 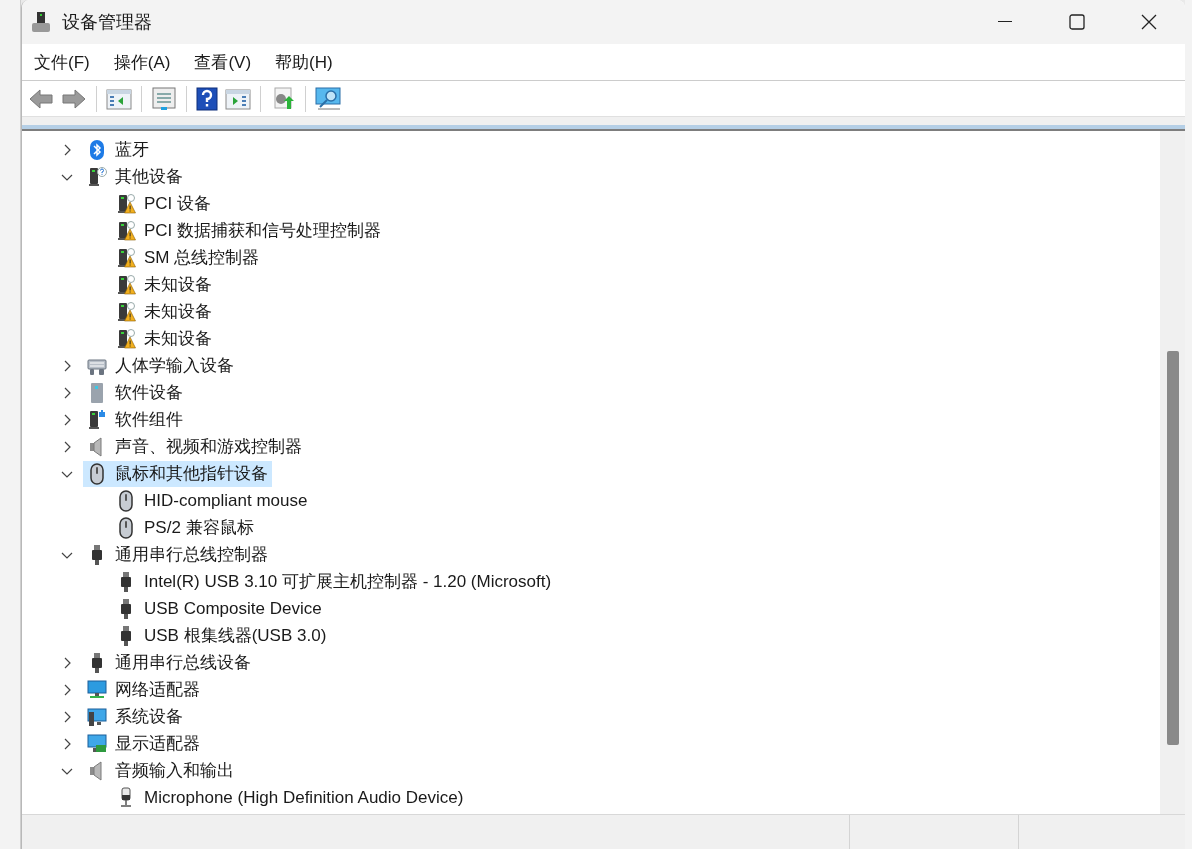 What do you see at coordinates (160, 770) in the screenshot?
I see `tree-item: 音频输入和输出` at bounding box center [160, 770].